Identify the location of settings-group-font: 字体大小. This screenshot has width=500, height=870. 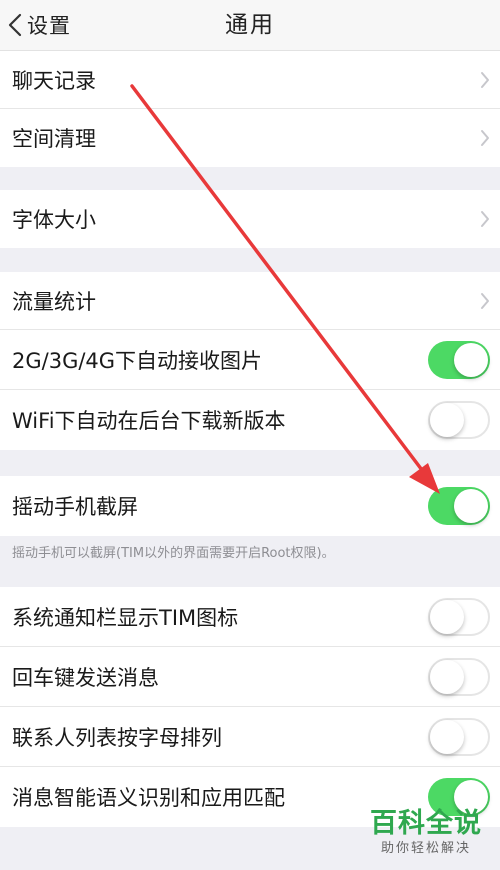
(250, 219).